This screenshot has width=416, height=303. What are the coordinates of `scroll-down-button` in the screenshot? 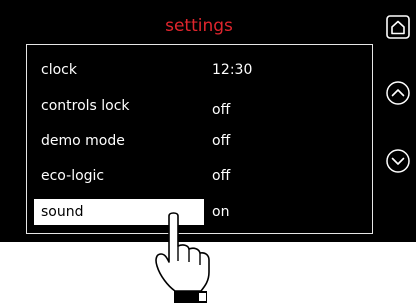 It's located at (398, 161).